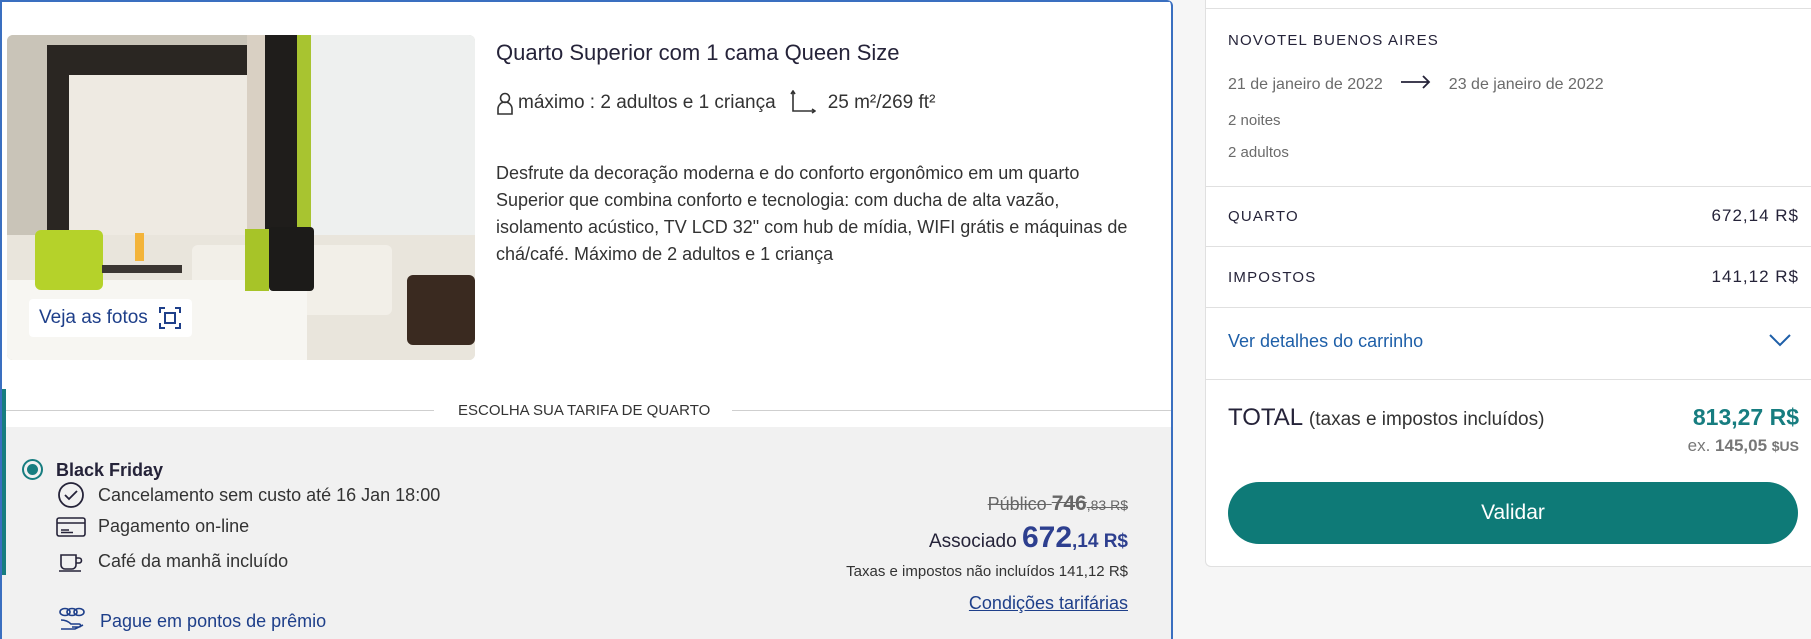 The image size is (1811, 639). What do you see at coordinates (93, 317) in the screenshot?
I see `view-photos-label: Veja as fotos` at bounding box center [93, 317].